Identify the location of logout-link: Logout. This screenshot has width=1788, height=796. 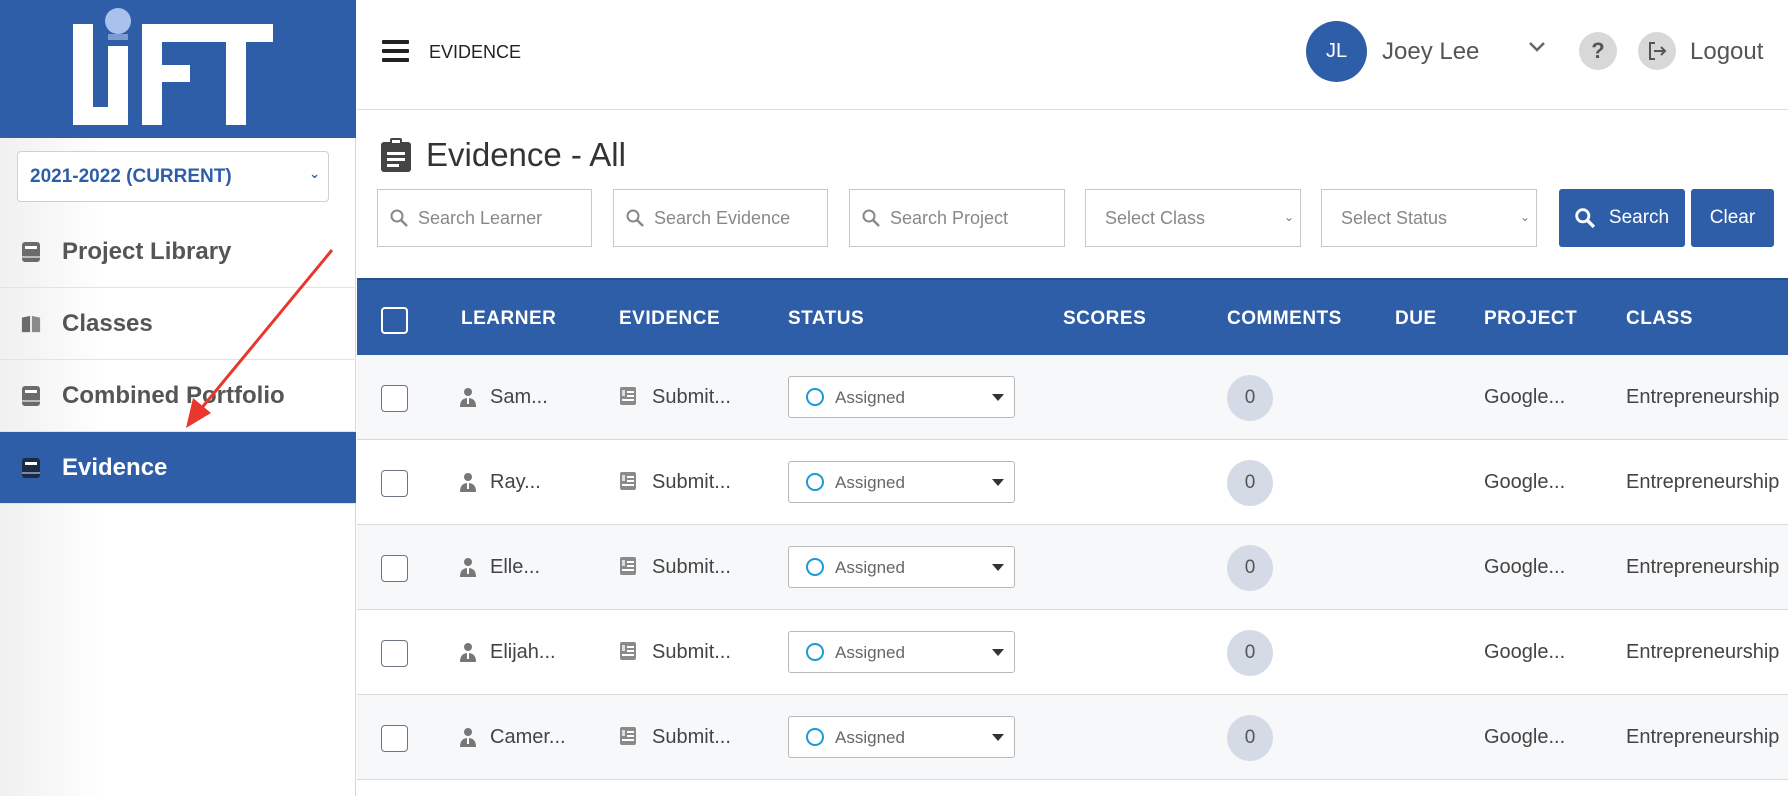
(1726, 52).